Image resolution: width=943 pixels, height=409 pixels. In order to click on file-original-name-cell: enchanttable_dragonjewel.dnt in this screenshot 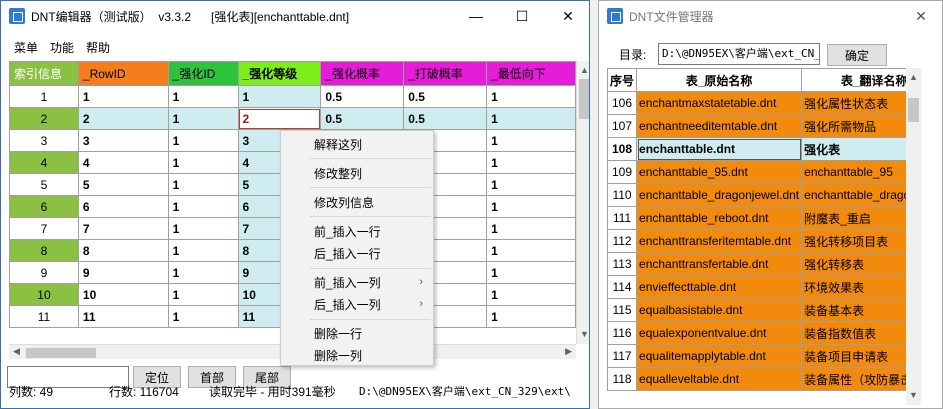, I will do `click(719, 195)`.